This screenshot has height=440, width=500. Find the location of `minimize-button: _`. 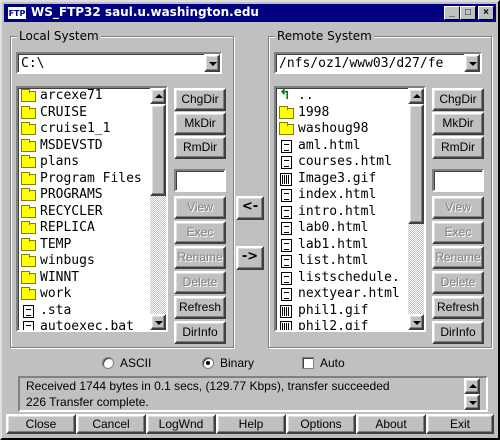

minimize-button: _ is located at coordinates (452, 13).